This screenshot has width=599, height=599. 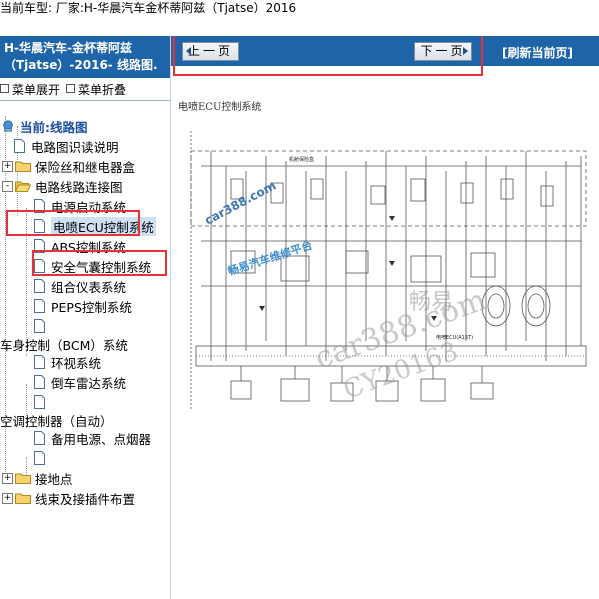 I want to click on tree-item-peps: PEPS控制系统, so click(x=83, y=306).